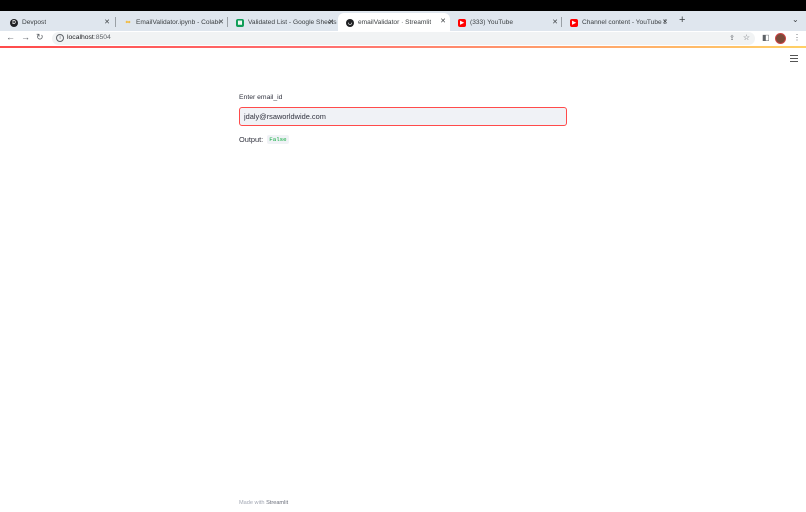  What do you see at coordinates (746, 37) in the screenshot?
I see `bookmark-star-icon: ☆` at bounding box center [746, 37].